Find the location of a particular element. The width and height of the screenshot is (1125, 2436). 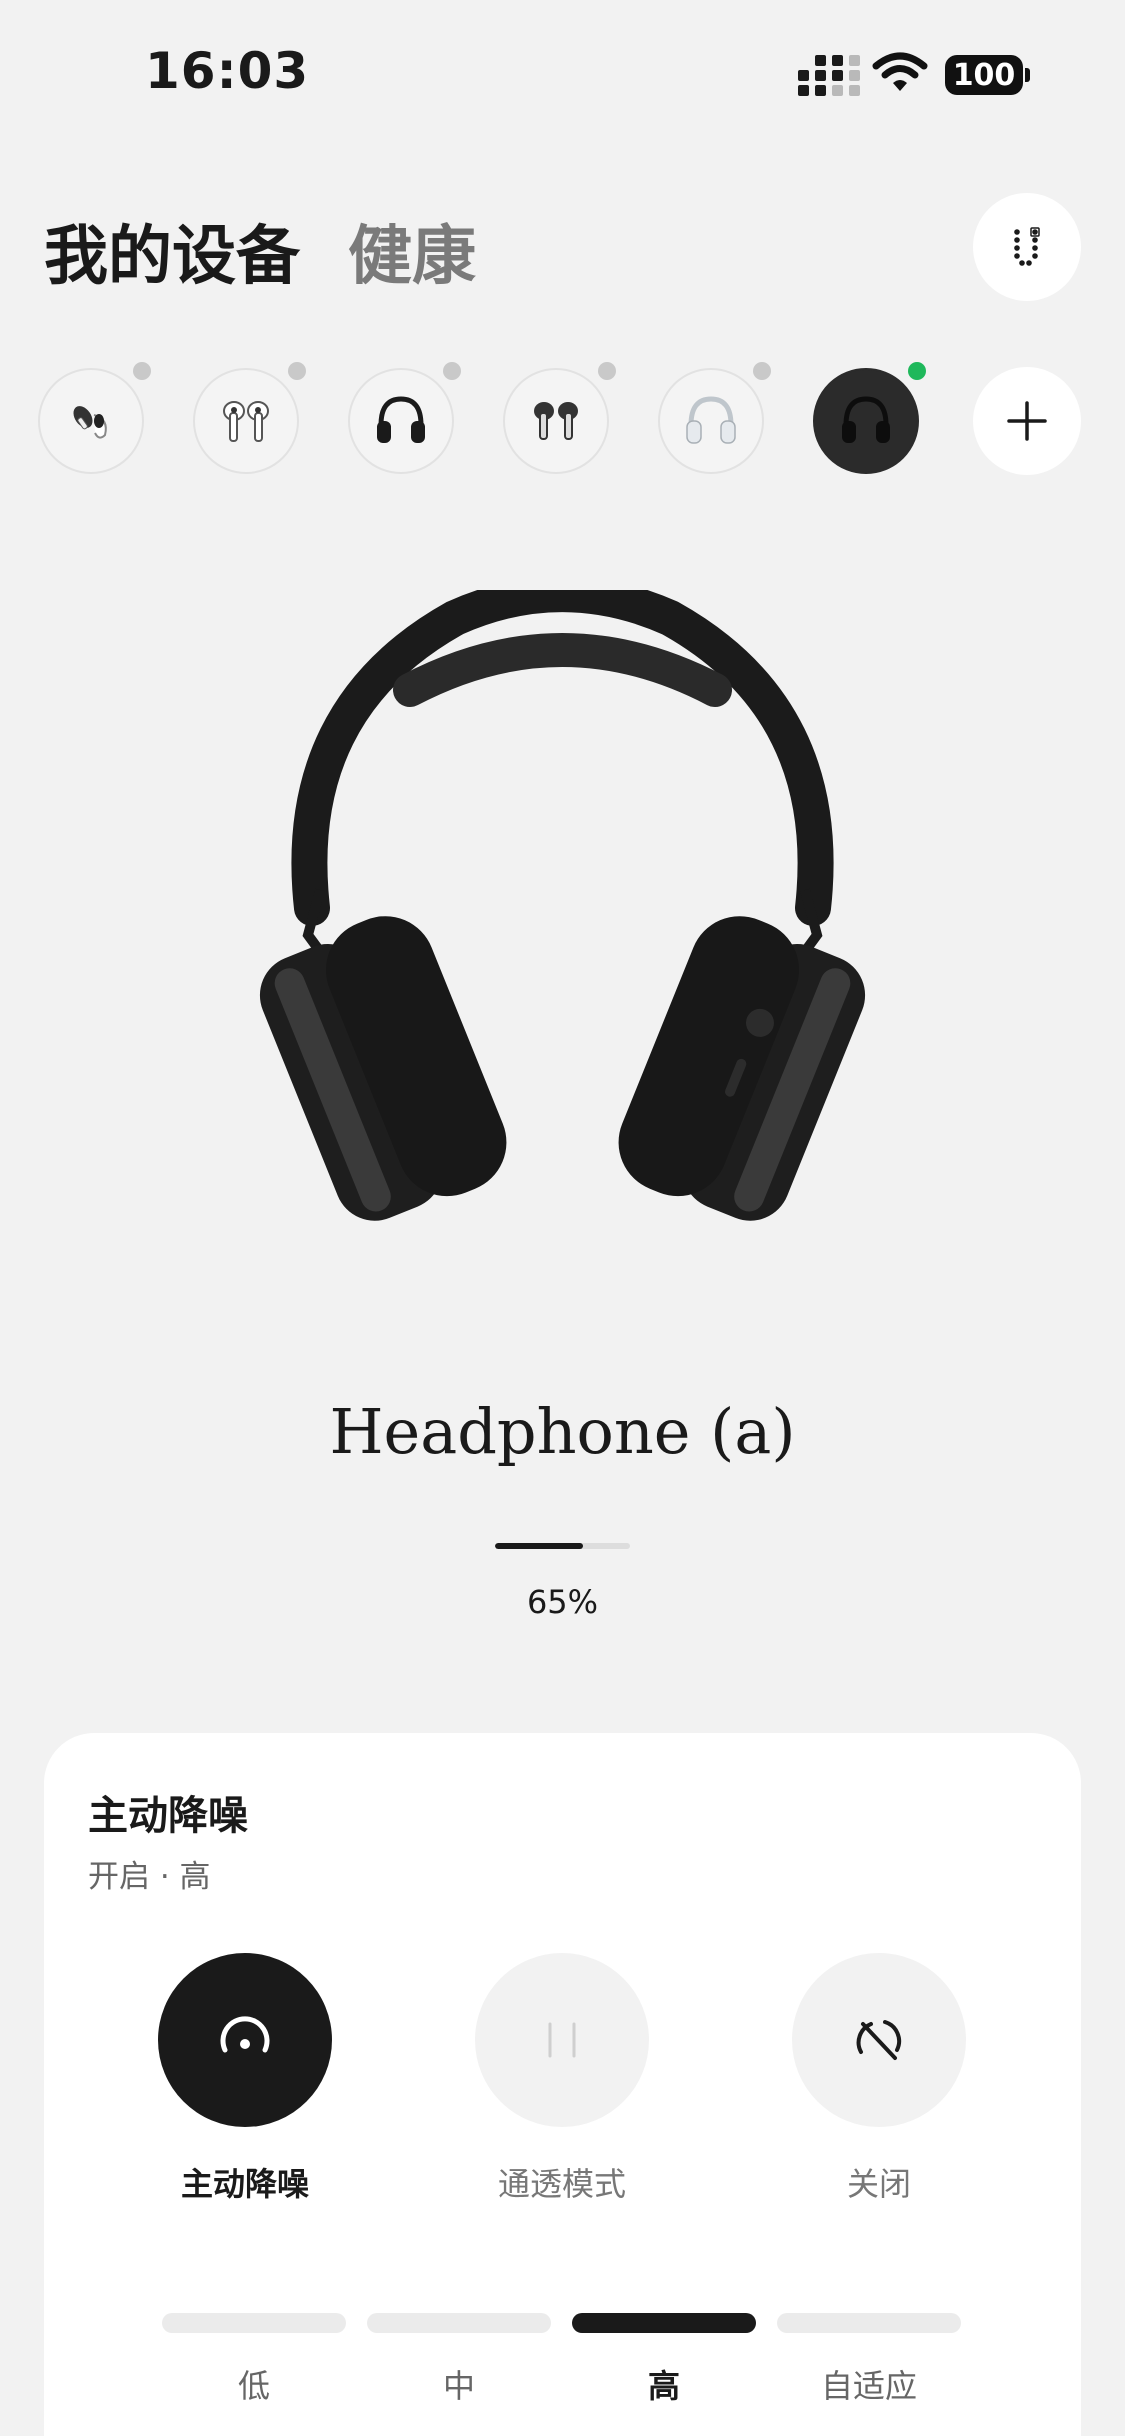

transparency-icon is located at coordinates (562, 2040).